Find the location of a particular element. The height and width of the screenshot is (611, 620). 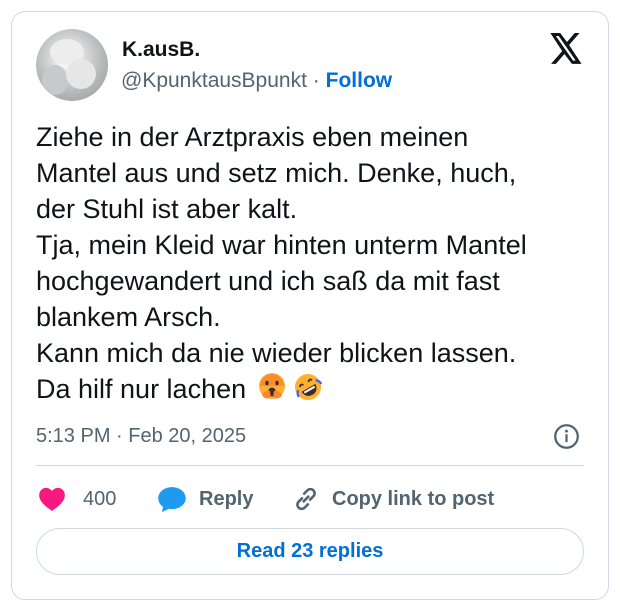

x-logo-icon is located at coordinates (566, 48).